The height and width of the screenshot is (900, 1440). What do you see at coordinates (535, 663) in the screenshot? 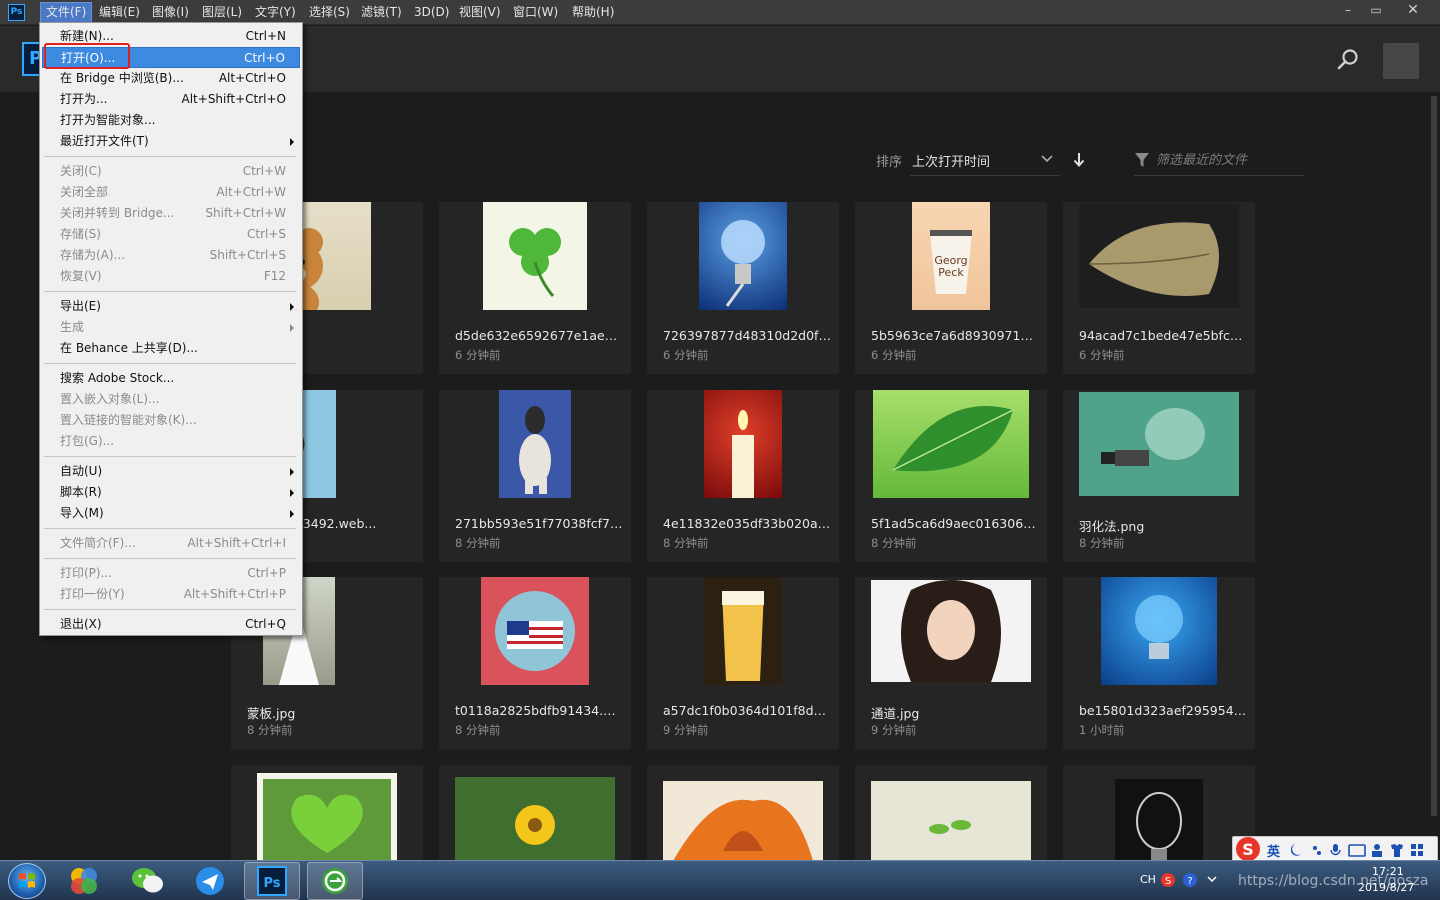
I see `recent-file-card: t0118a2825bdfb91434.web... 8 分钟前` at bounding box center [535, 663].